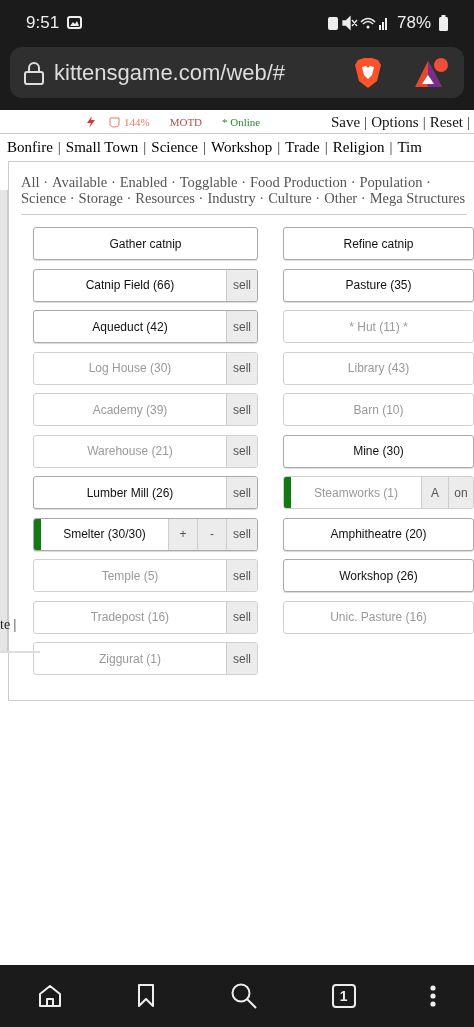 This screenshot has width=474, height=1027. I want to click on filter-link: Enabled, so click(143, 182).